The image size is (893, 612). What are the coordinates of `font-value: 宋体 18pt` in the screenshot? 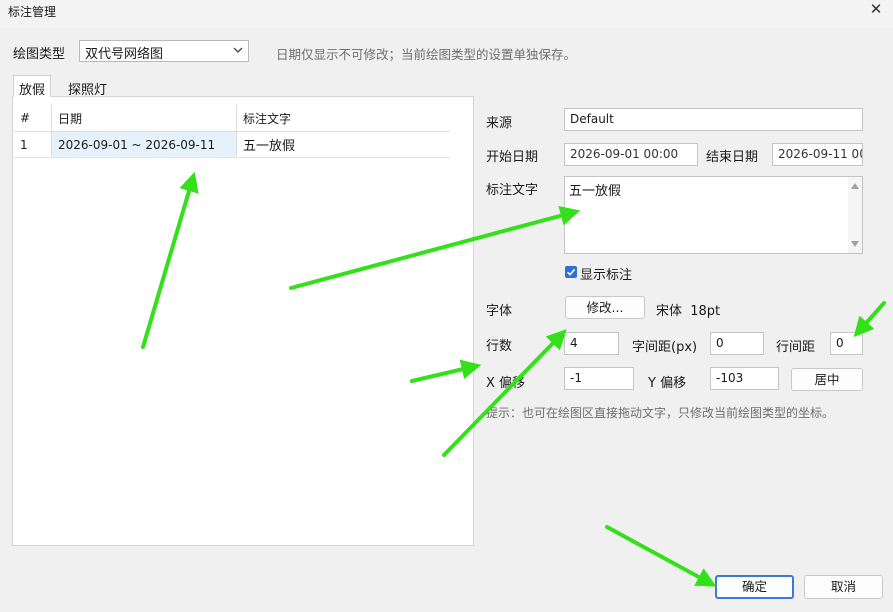 It's located at (688, 311).